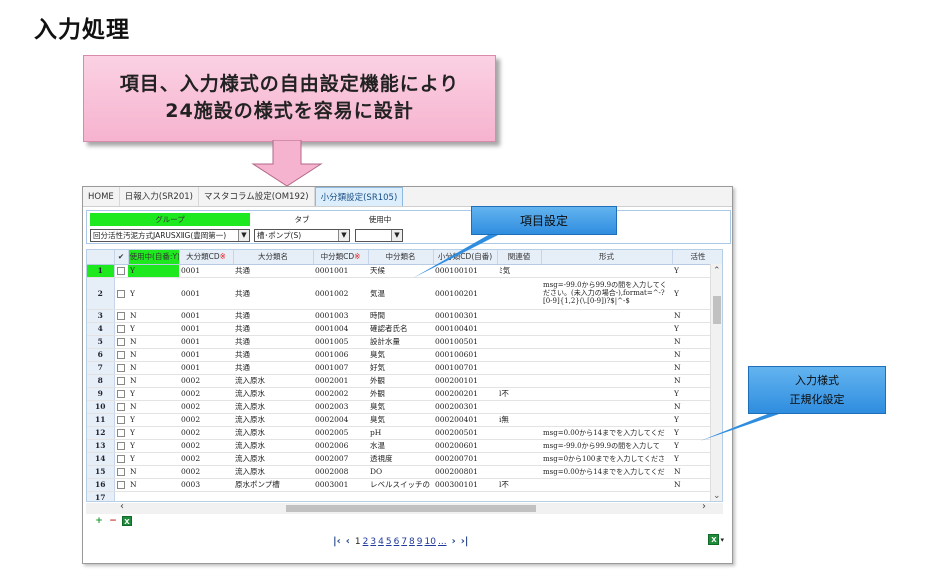  Describe the element at coordinates (366, 542) in the screenshot. I see `page-link: 2` at that location.